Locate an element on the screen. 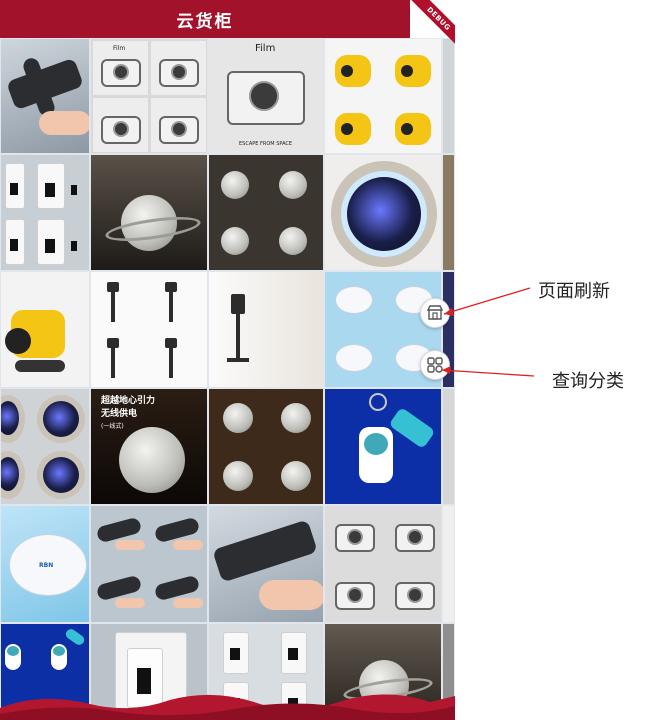 The width and height of the screenshot is (649, 720). product-tile-saturn-lamp-grid is located at coordinates (266, 212).